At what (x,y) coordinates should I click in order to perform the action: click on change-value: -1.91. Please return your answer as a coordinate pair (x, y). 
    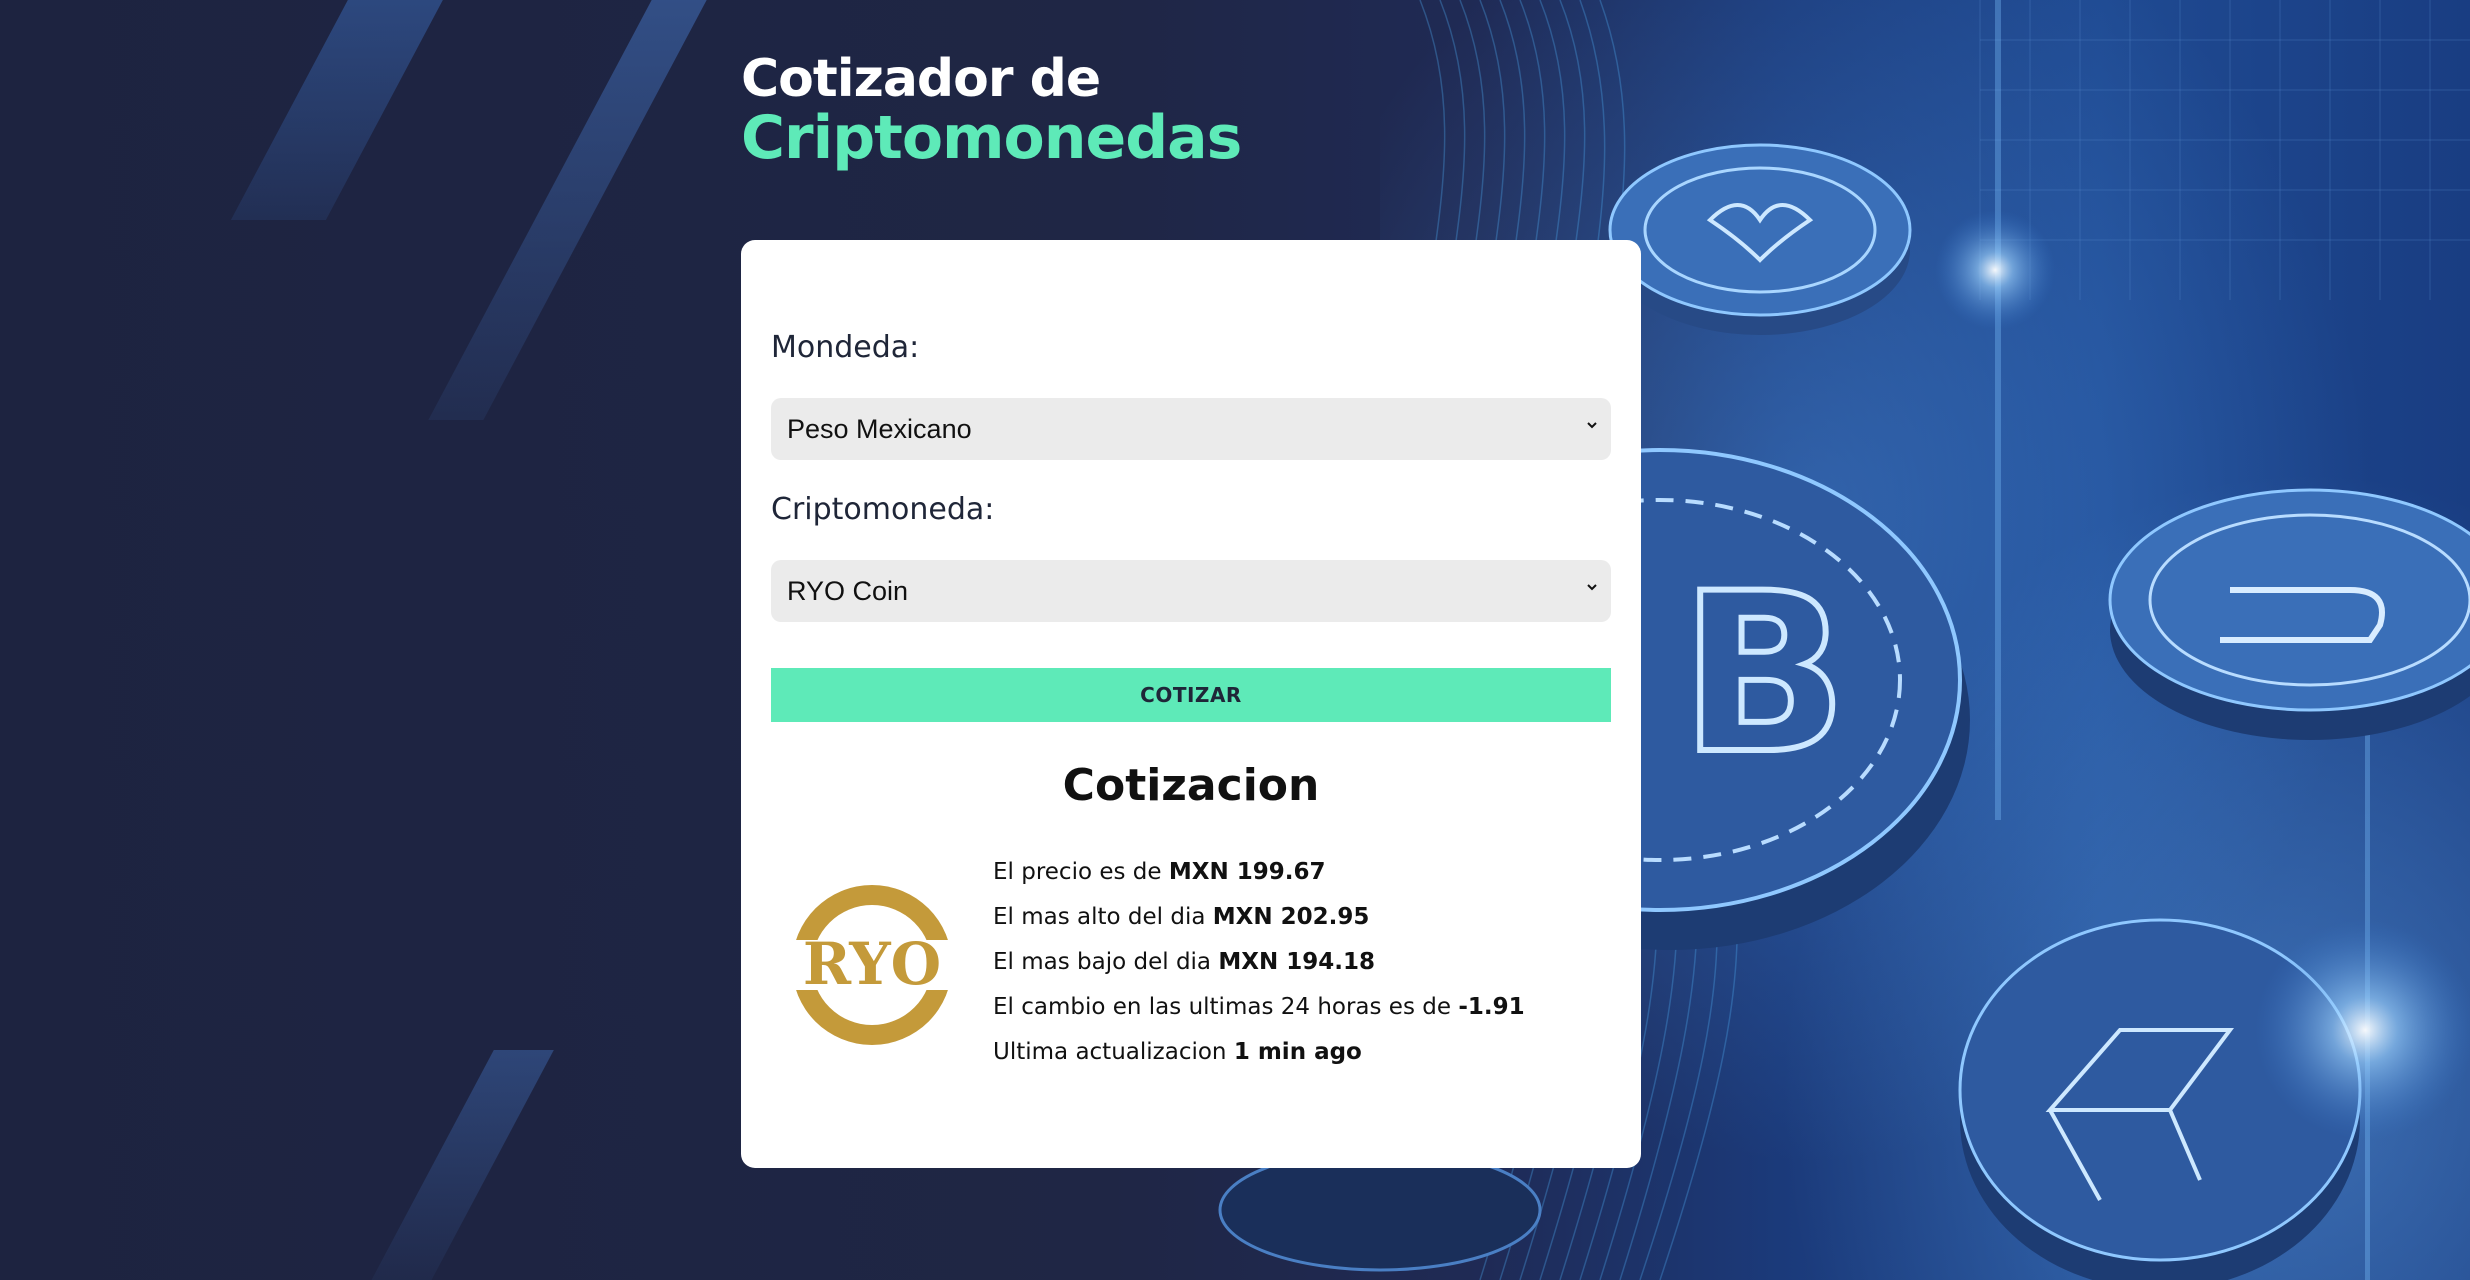
    Looking at the image, I should click on (1491, 1007).